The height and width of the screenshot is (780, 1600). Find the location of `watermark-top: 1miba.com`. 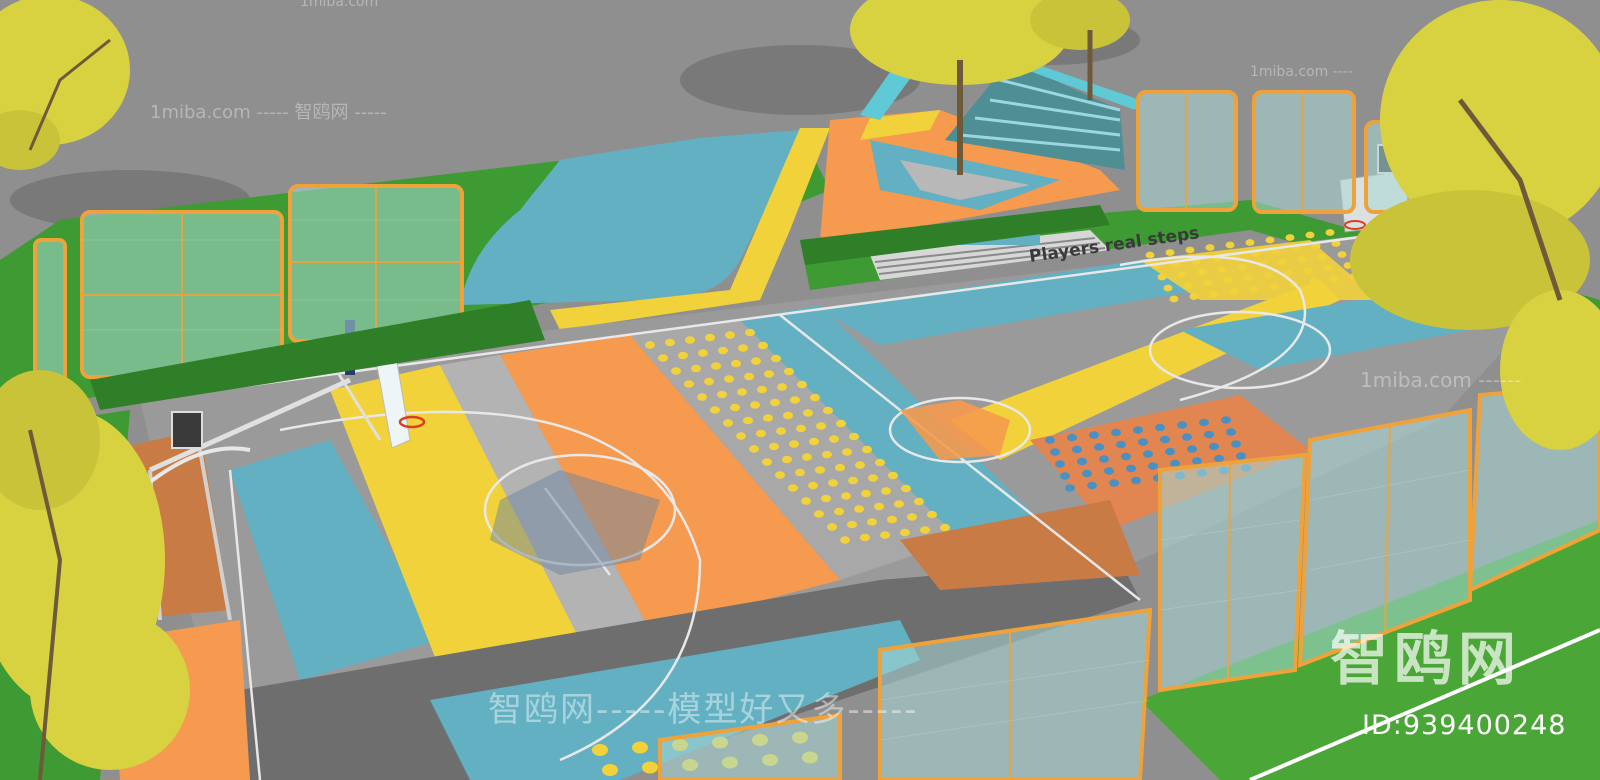

watermark-top: 1miba.com is located at coordinates (339, 5).